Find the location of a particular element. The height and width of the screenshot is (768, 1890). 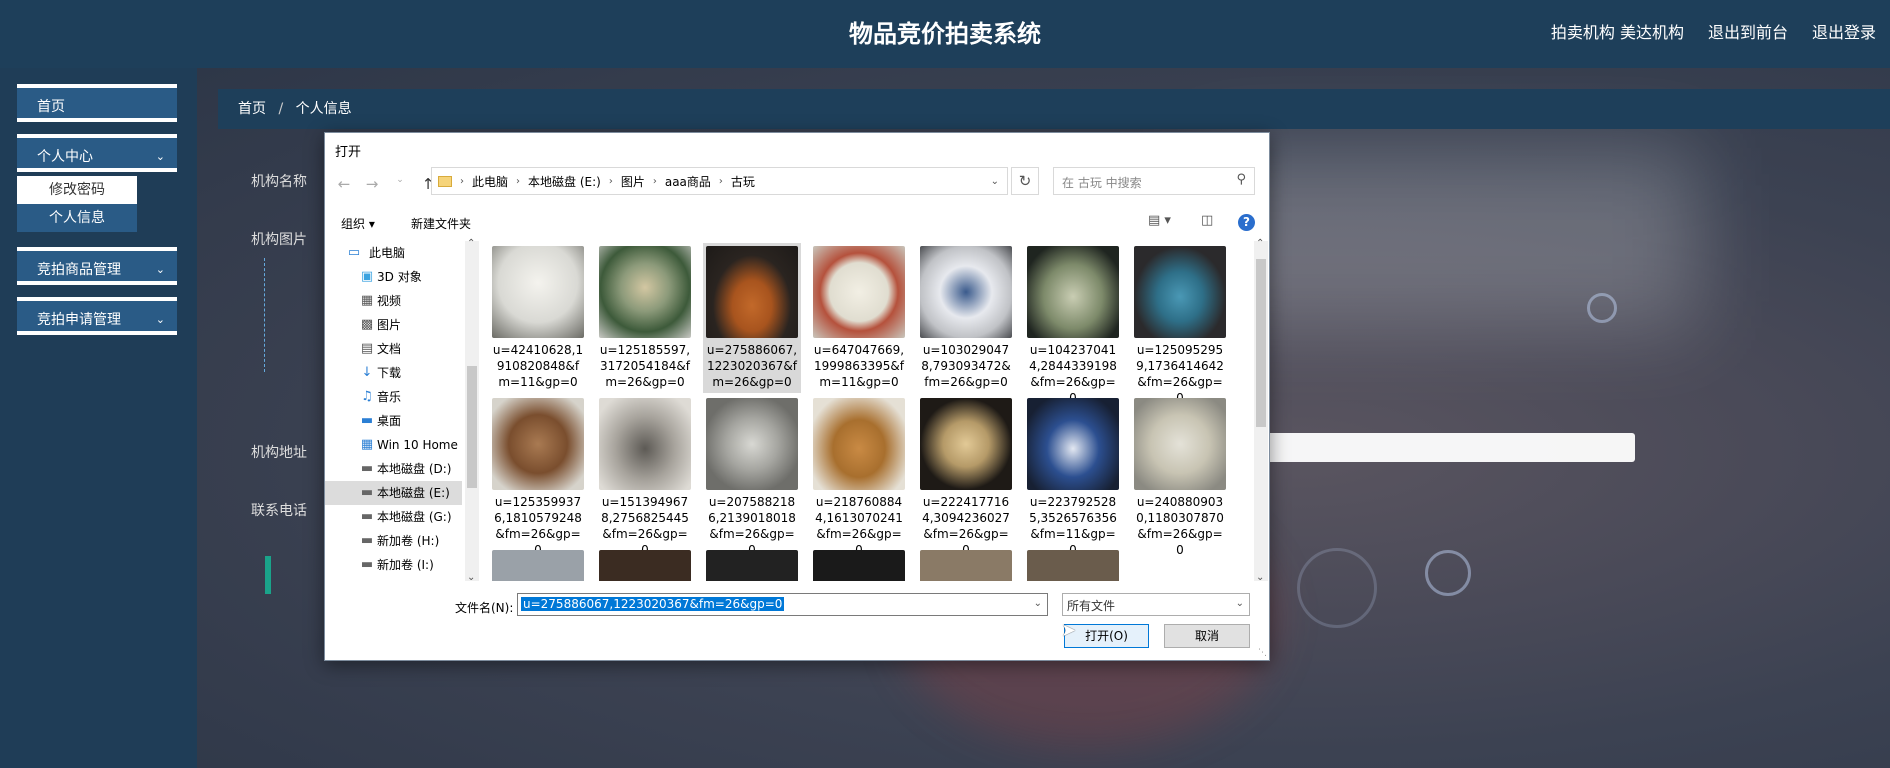

search-input: 在 古玩 中搜索 ⚲ is located at coordinates (1154, 181).